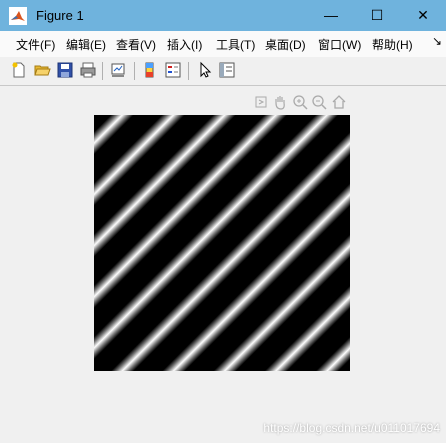  Describe the element at coordinates (118, 70) in the screenshot. I see `link-plot-icon` at that location.